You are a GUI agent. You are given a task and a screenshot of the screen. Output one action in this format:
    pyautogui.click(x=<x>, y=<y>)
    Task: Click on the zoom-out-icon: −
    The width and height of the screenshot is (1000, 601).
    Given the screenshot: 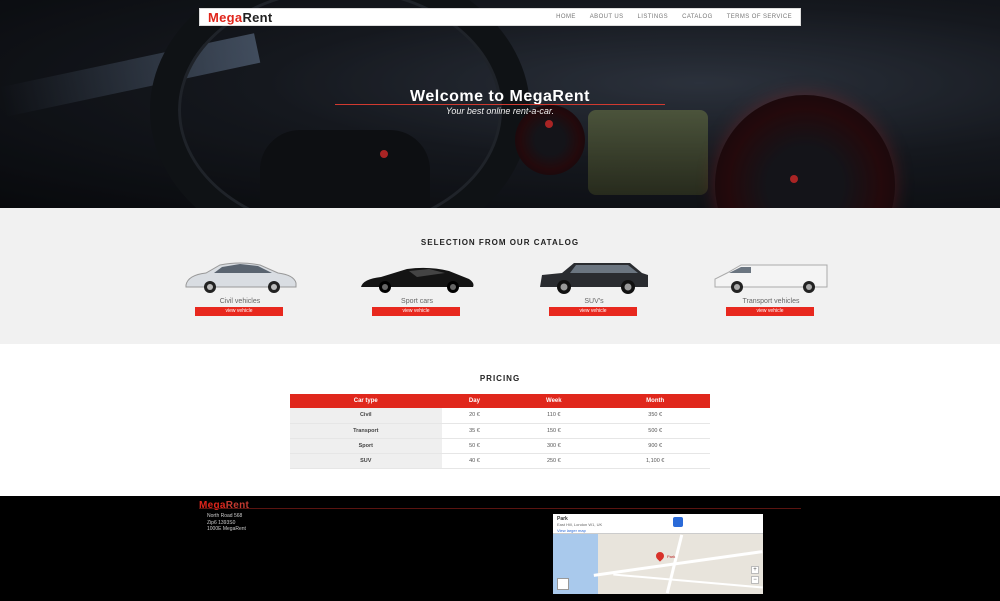 What is the action you would take?
    pyautogui.click(x=755, y=580)
    